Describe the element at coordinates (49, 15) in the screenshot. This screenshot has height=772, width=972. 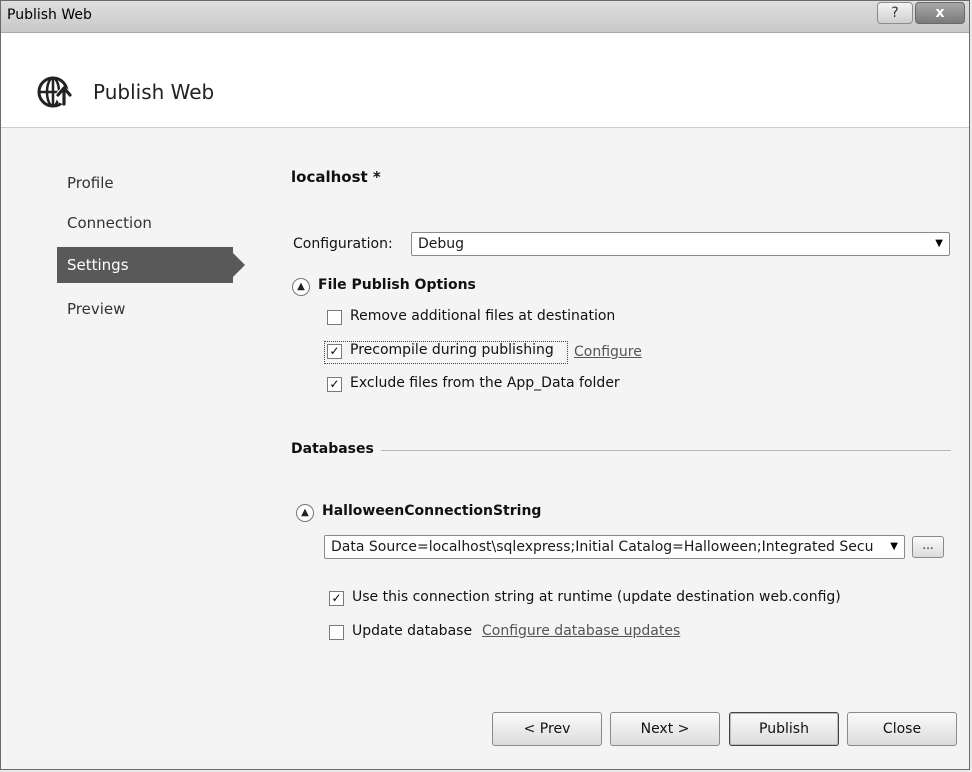
I see `window-title: Publish Web` at that location.